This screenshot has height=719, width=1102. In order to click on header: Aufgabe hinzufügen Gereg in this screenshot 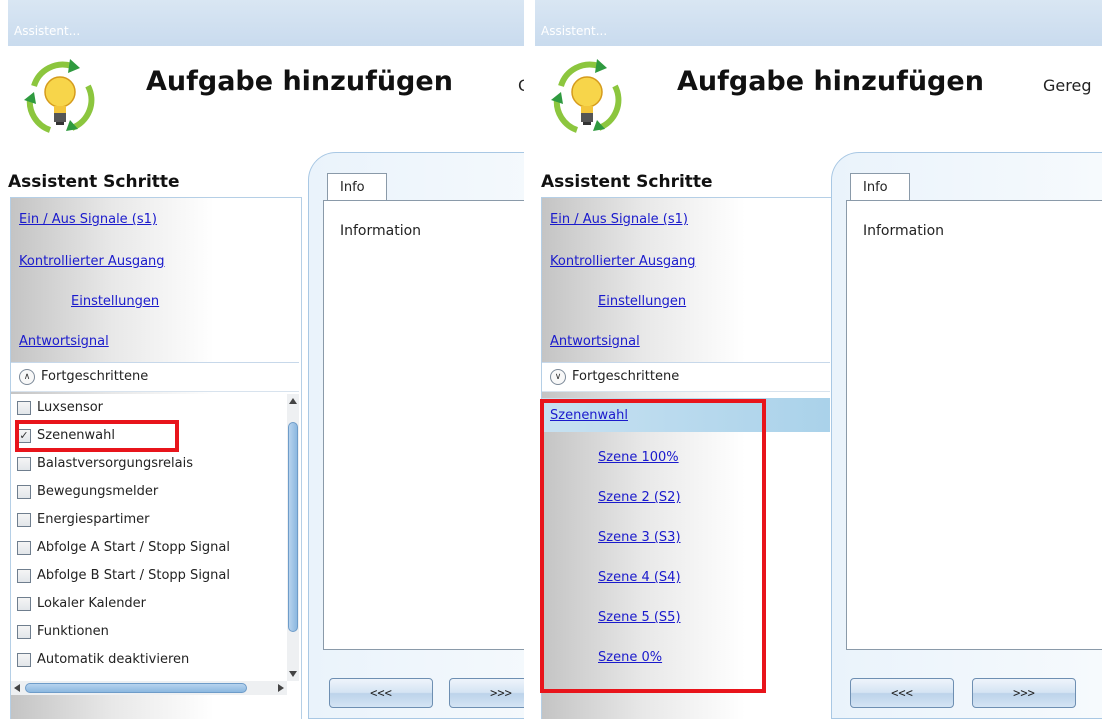, I will do `click(818, 101)`.